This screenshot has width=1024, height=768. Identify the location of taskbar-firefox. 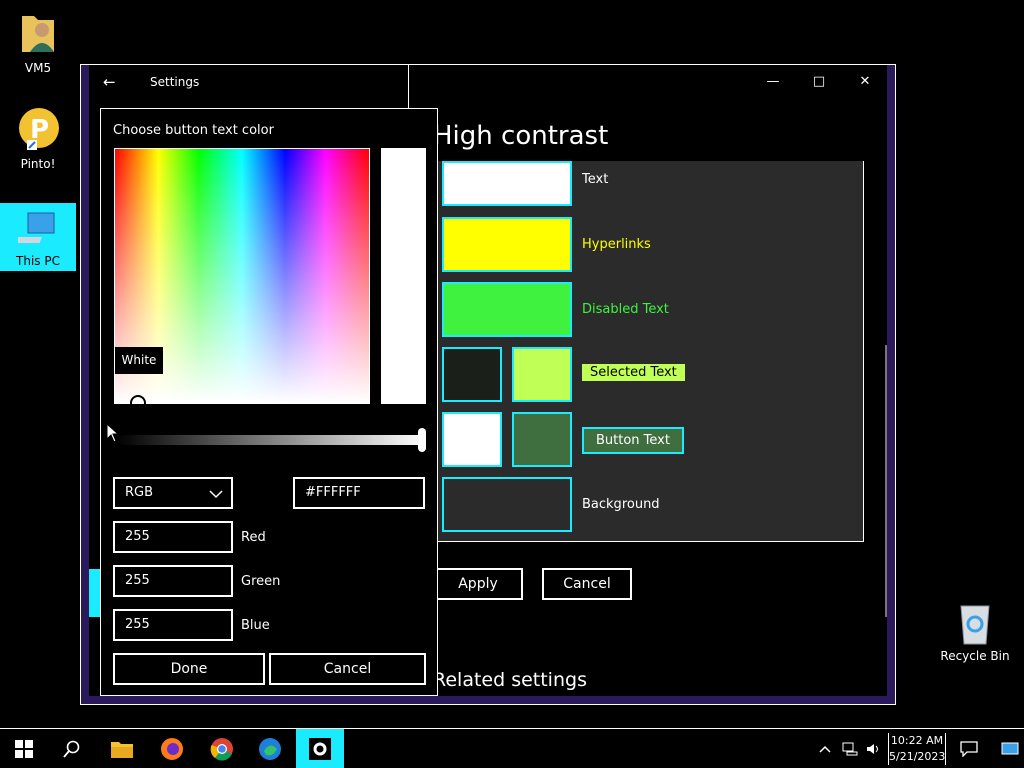
(172, 748).